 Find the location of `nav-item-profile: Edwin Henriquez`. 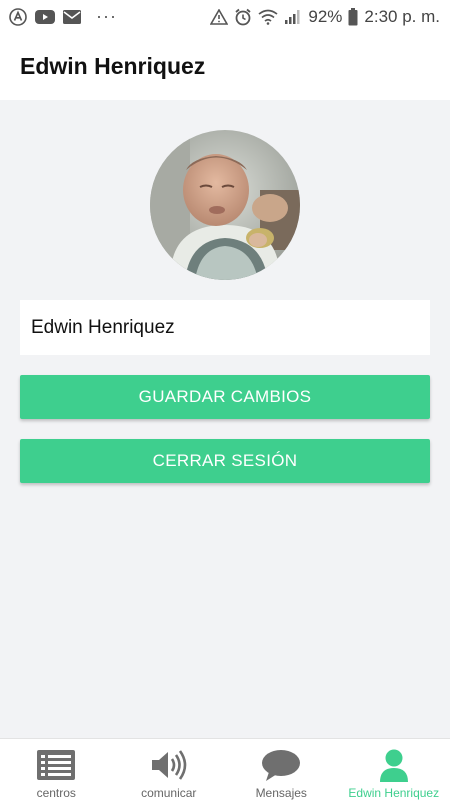

nav-item-profile: Edwin Henriquez is located at coordinates (394, 769).